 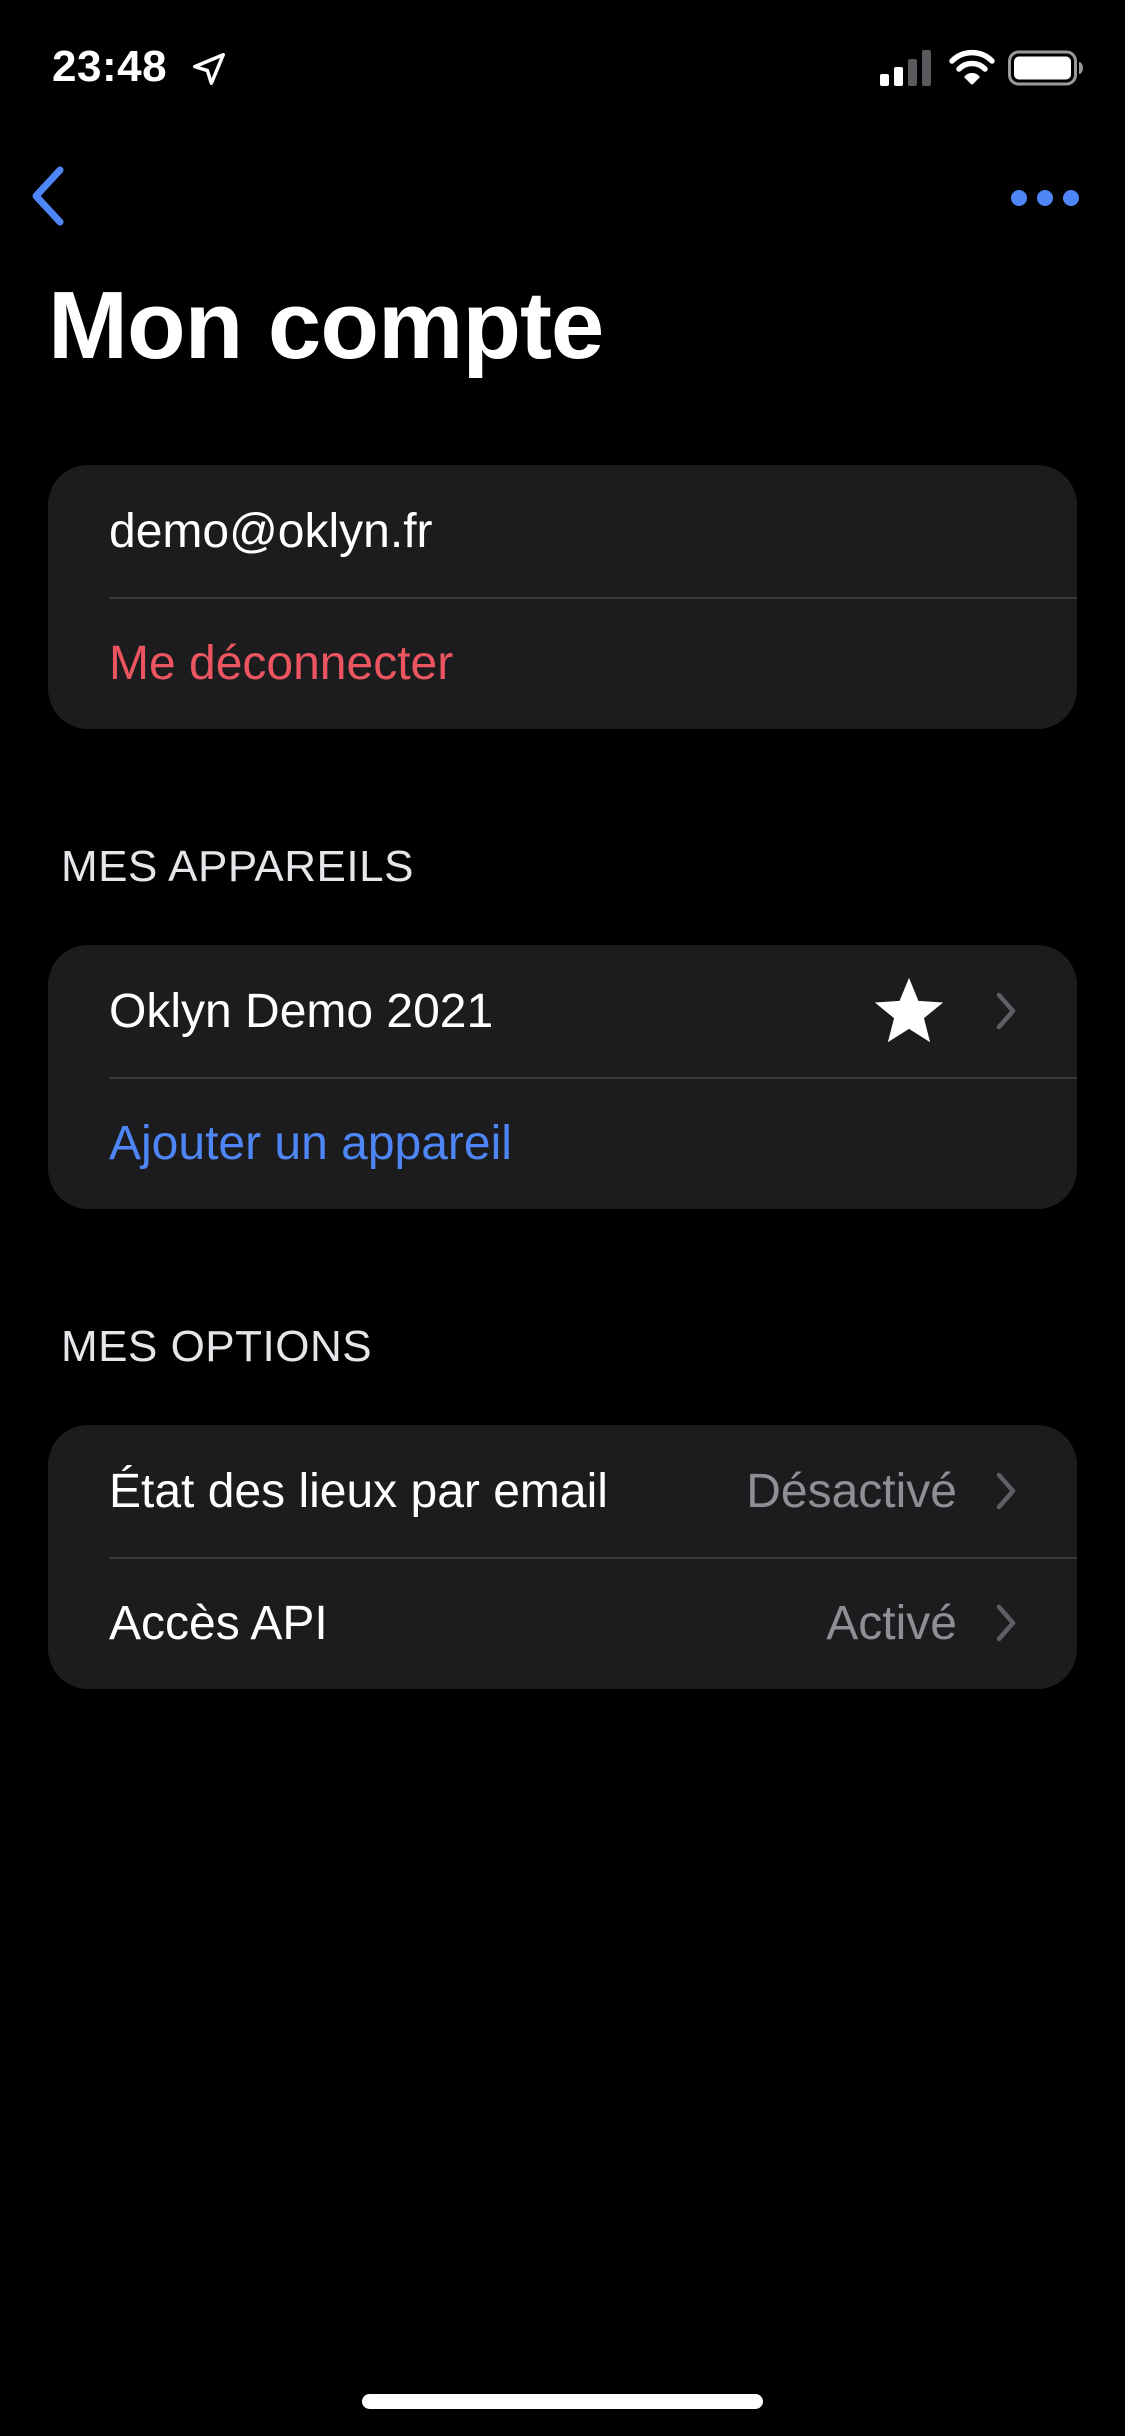 What do you see at coordinates (281, 663) in the screenshot?
I see `logout-label: Me déconnecter` at bounding box center [281, 663].